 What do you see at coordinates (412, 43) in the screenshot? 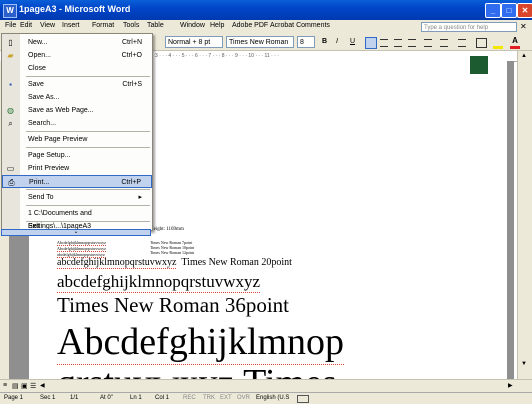
I see `justify-icon` at bounding box center [412, 43].